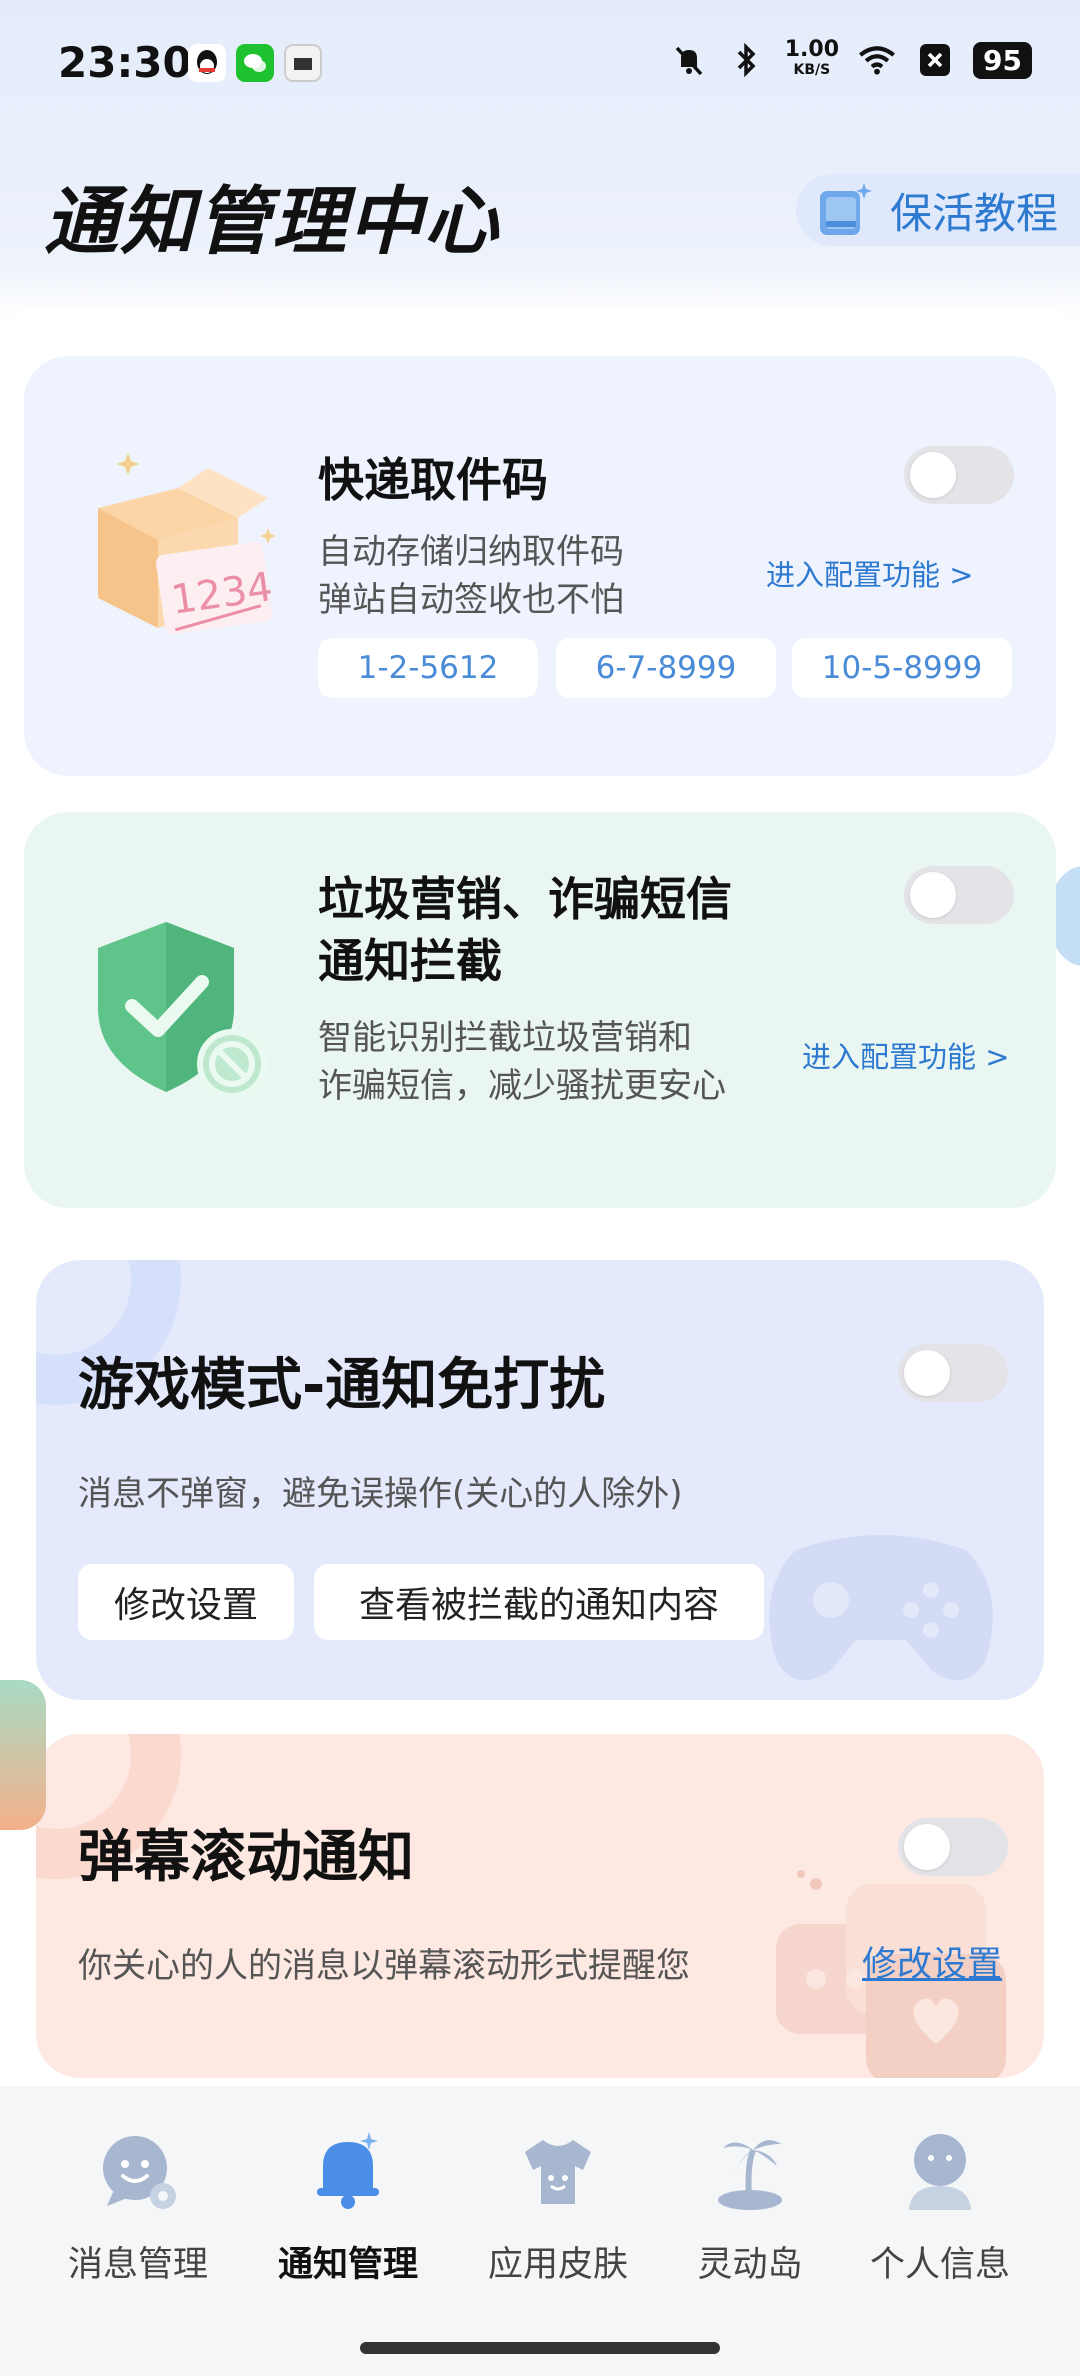 The height and width of the screenshot is (2376, 1080). Describe the element at coordinates (471, 552) in the screenshot. I see `express-desc-line1: 自动存储归纳取件码` at that location.